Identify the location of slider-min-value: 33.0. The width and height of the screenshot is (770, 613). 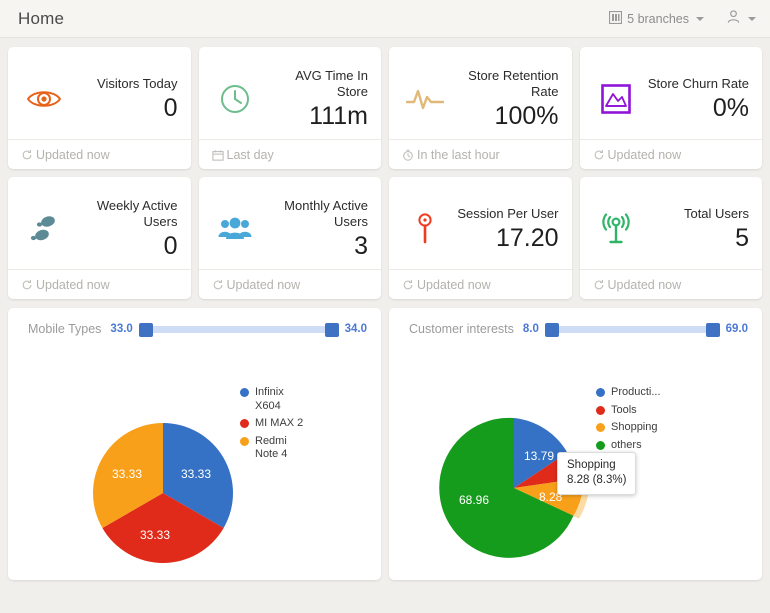
(121, 329).